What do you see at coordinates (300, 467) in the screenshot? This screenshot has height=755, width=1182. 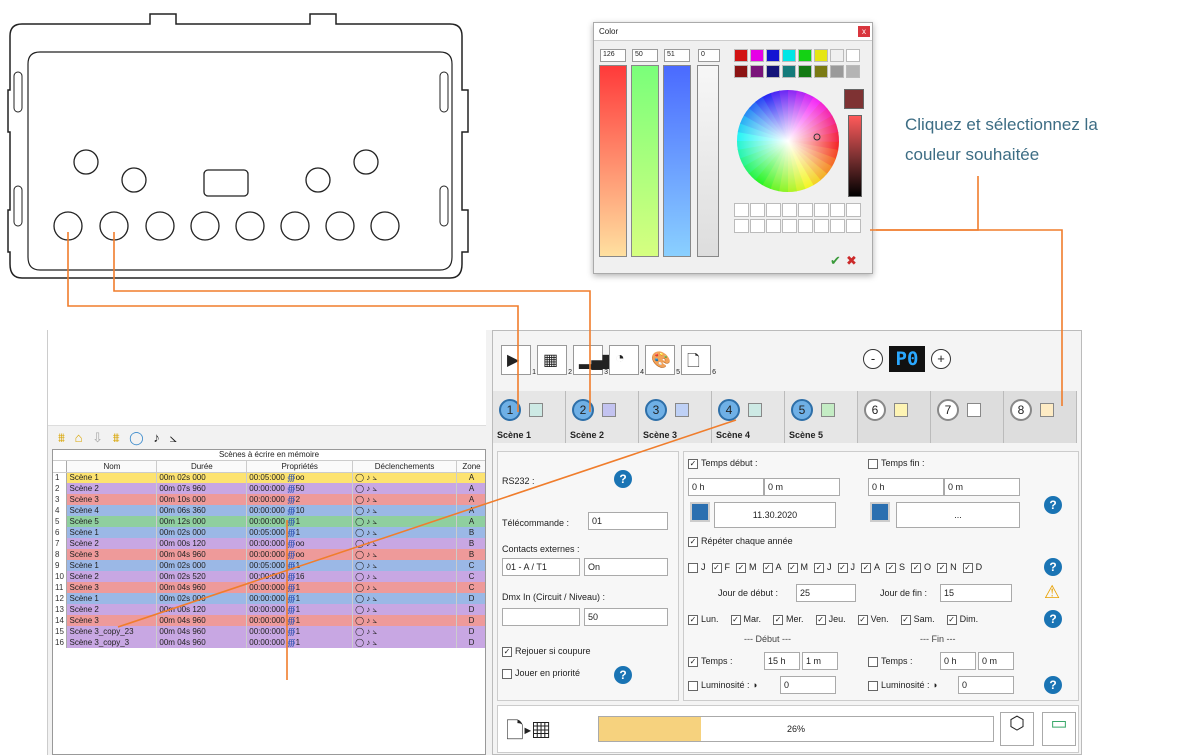 I see `col-proprietes: Propriétés` at bounding box center [300, 467].